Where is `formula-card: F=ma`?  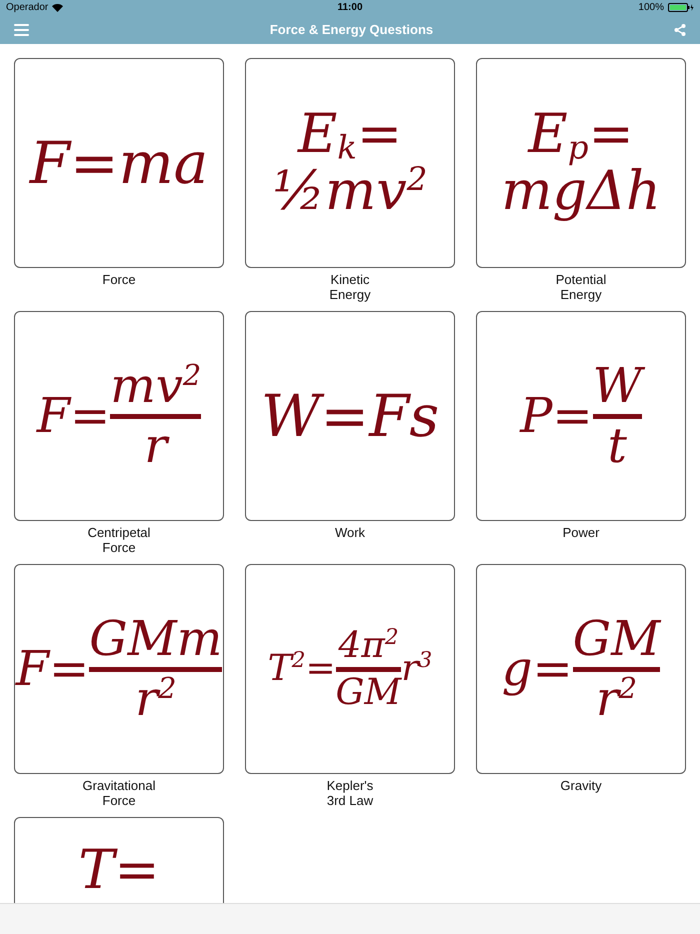 formula-card: F=ma is located at coordinates (119, 163).